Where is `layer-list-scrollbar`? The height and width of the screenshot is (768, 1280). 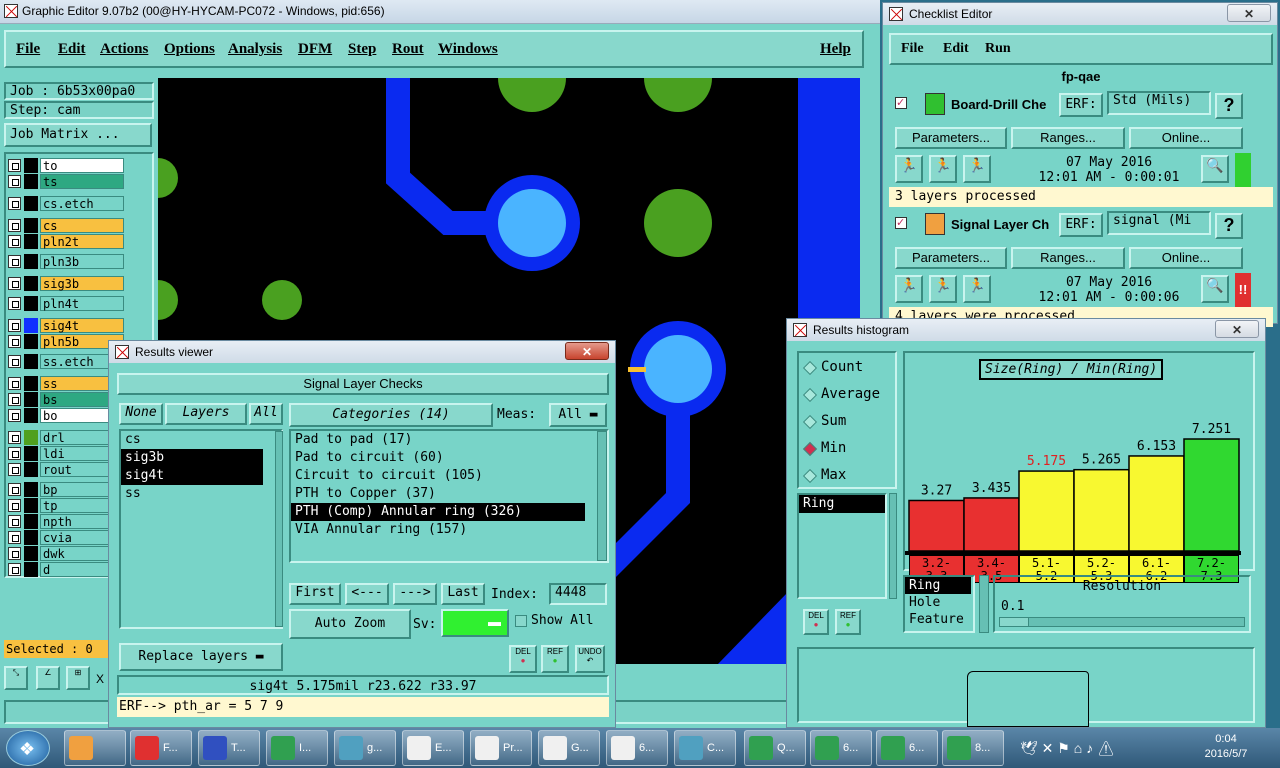 layer-list-scrollbar is located at coordinates (279, 529).